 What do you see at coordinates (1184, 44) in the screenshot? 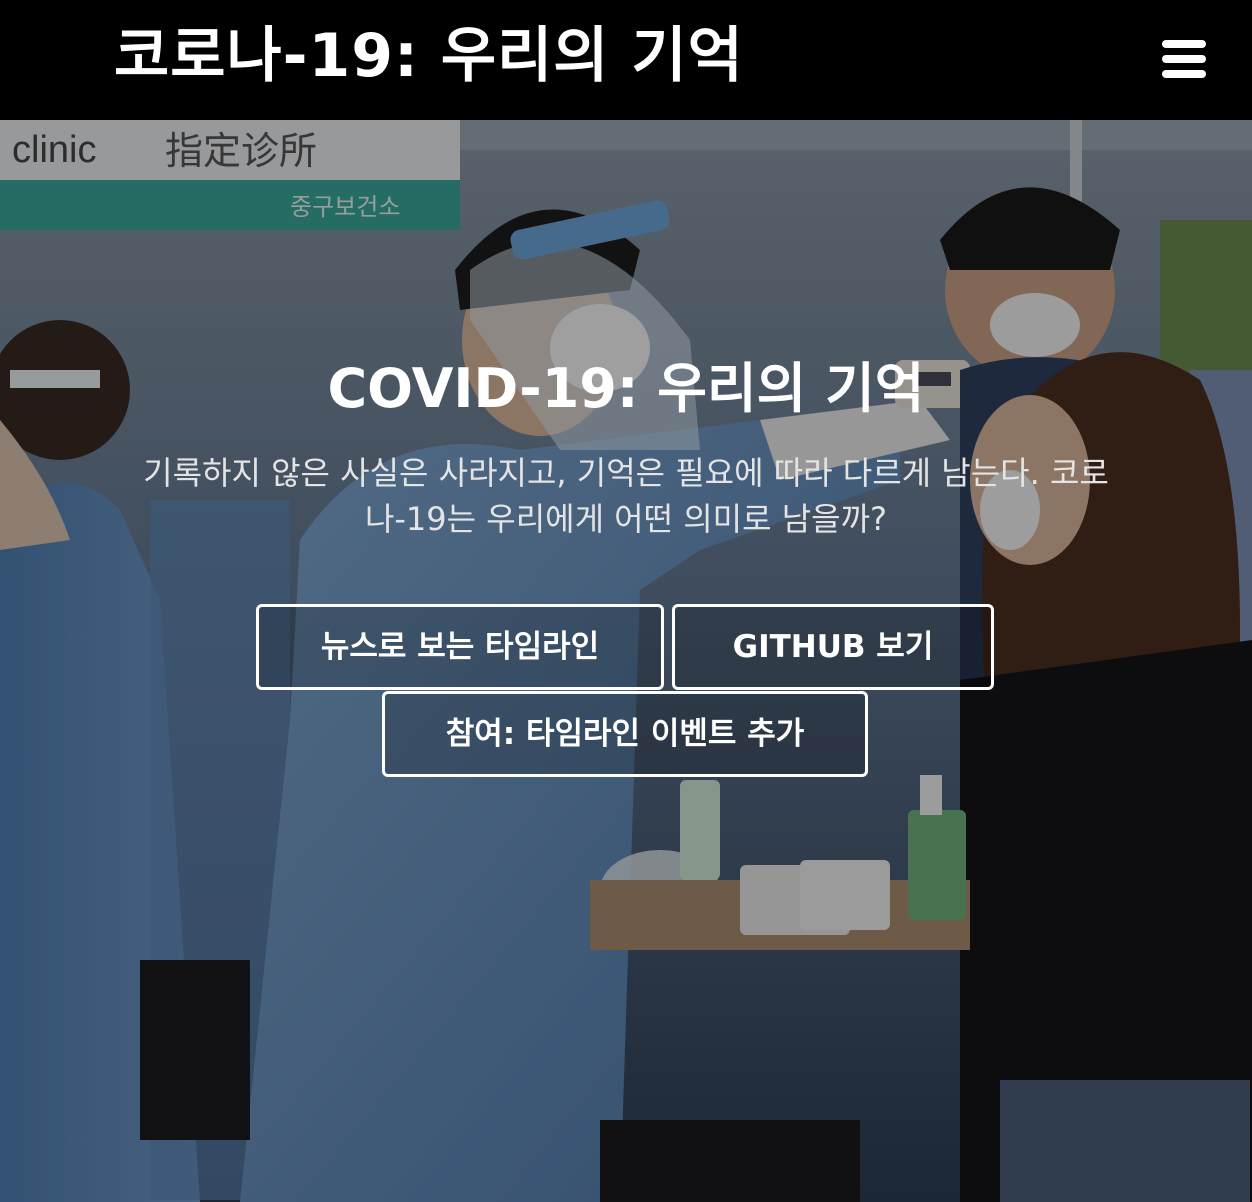
I see `menu-bar-top` at bounding box center [1184, 44].